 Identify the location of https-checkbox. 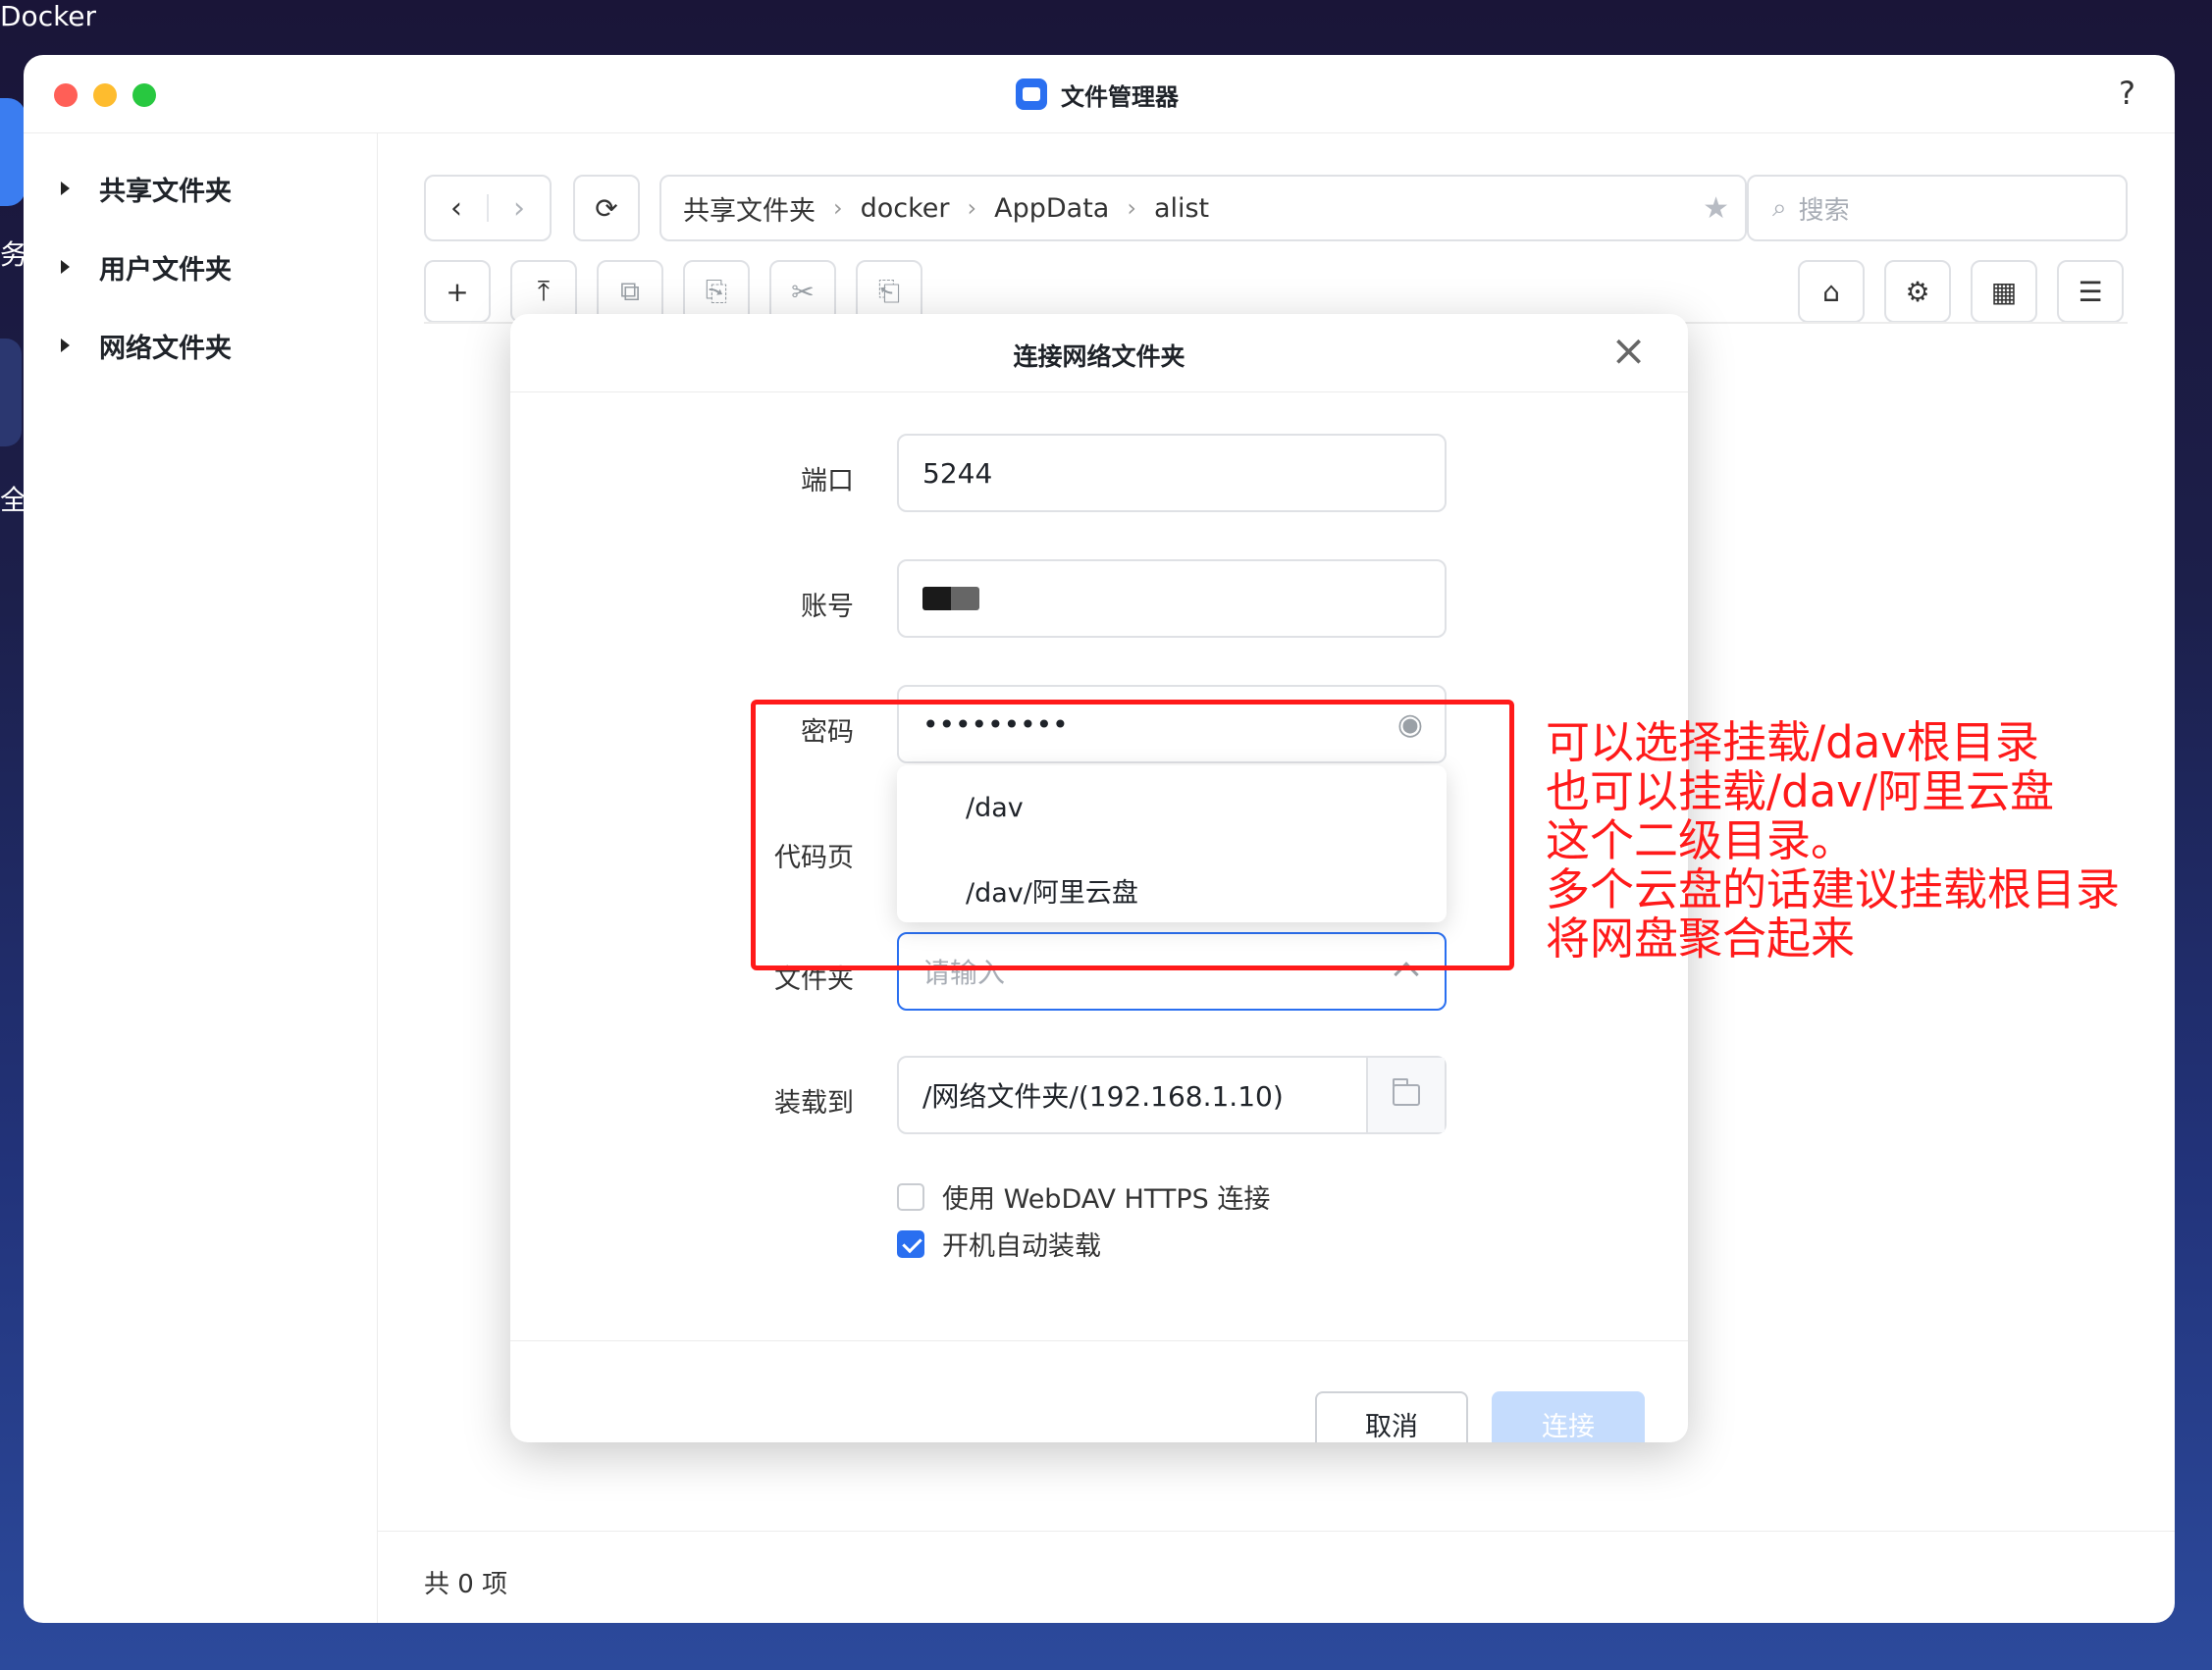
(910, 1196).